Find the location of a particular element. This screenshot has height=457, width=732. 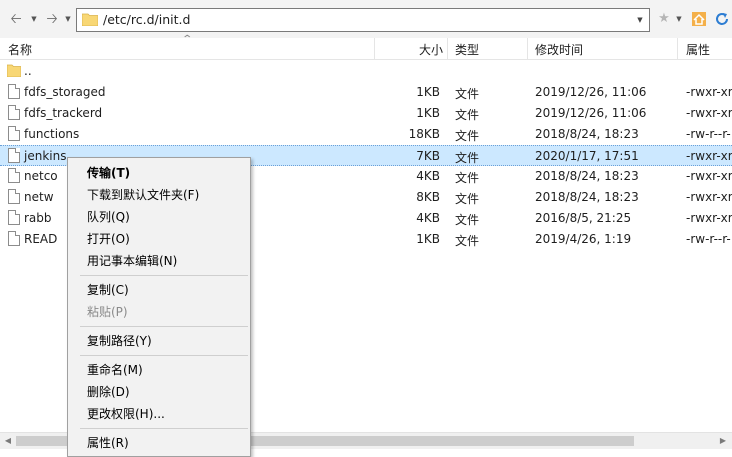

forward-history-dropdown-icon: ▼ is located at coordinates (68, 19).